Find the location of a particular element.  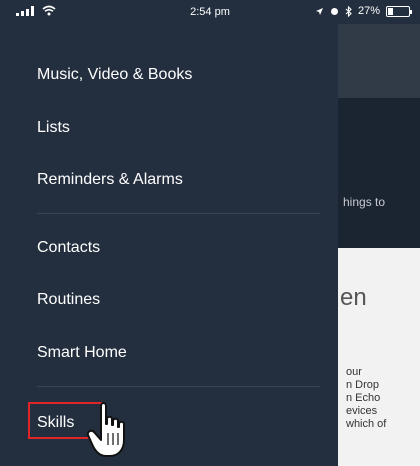

menu-item-contacts: Contacts is located at coordinates (68, 248).